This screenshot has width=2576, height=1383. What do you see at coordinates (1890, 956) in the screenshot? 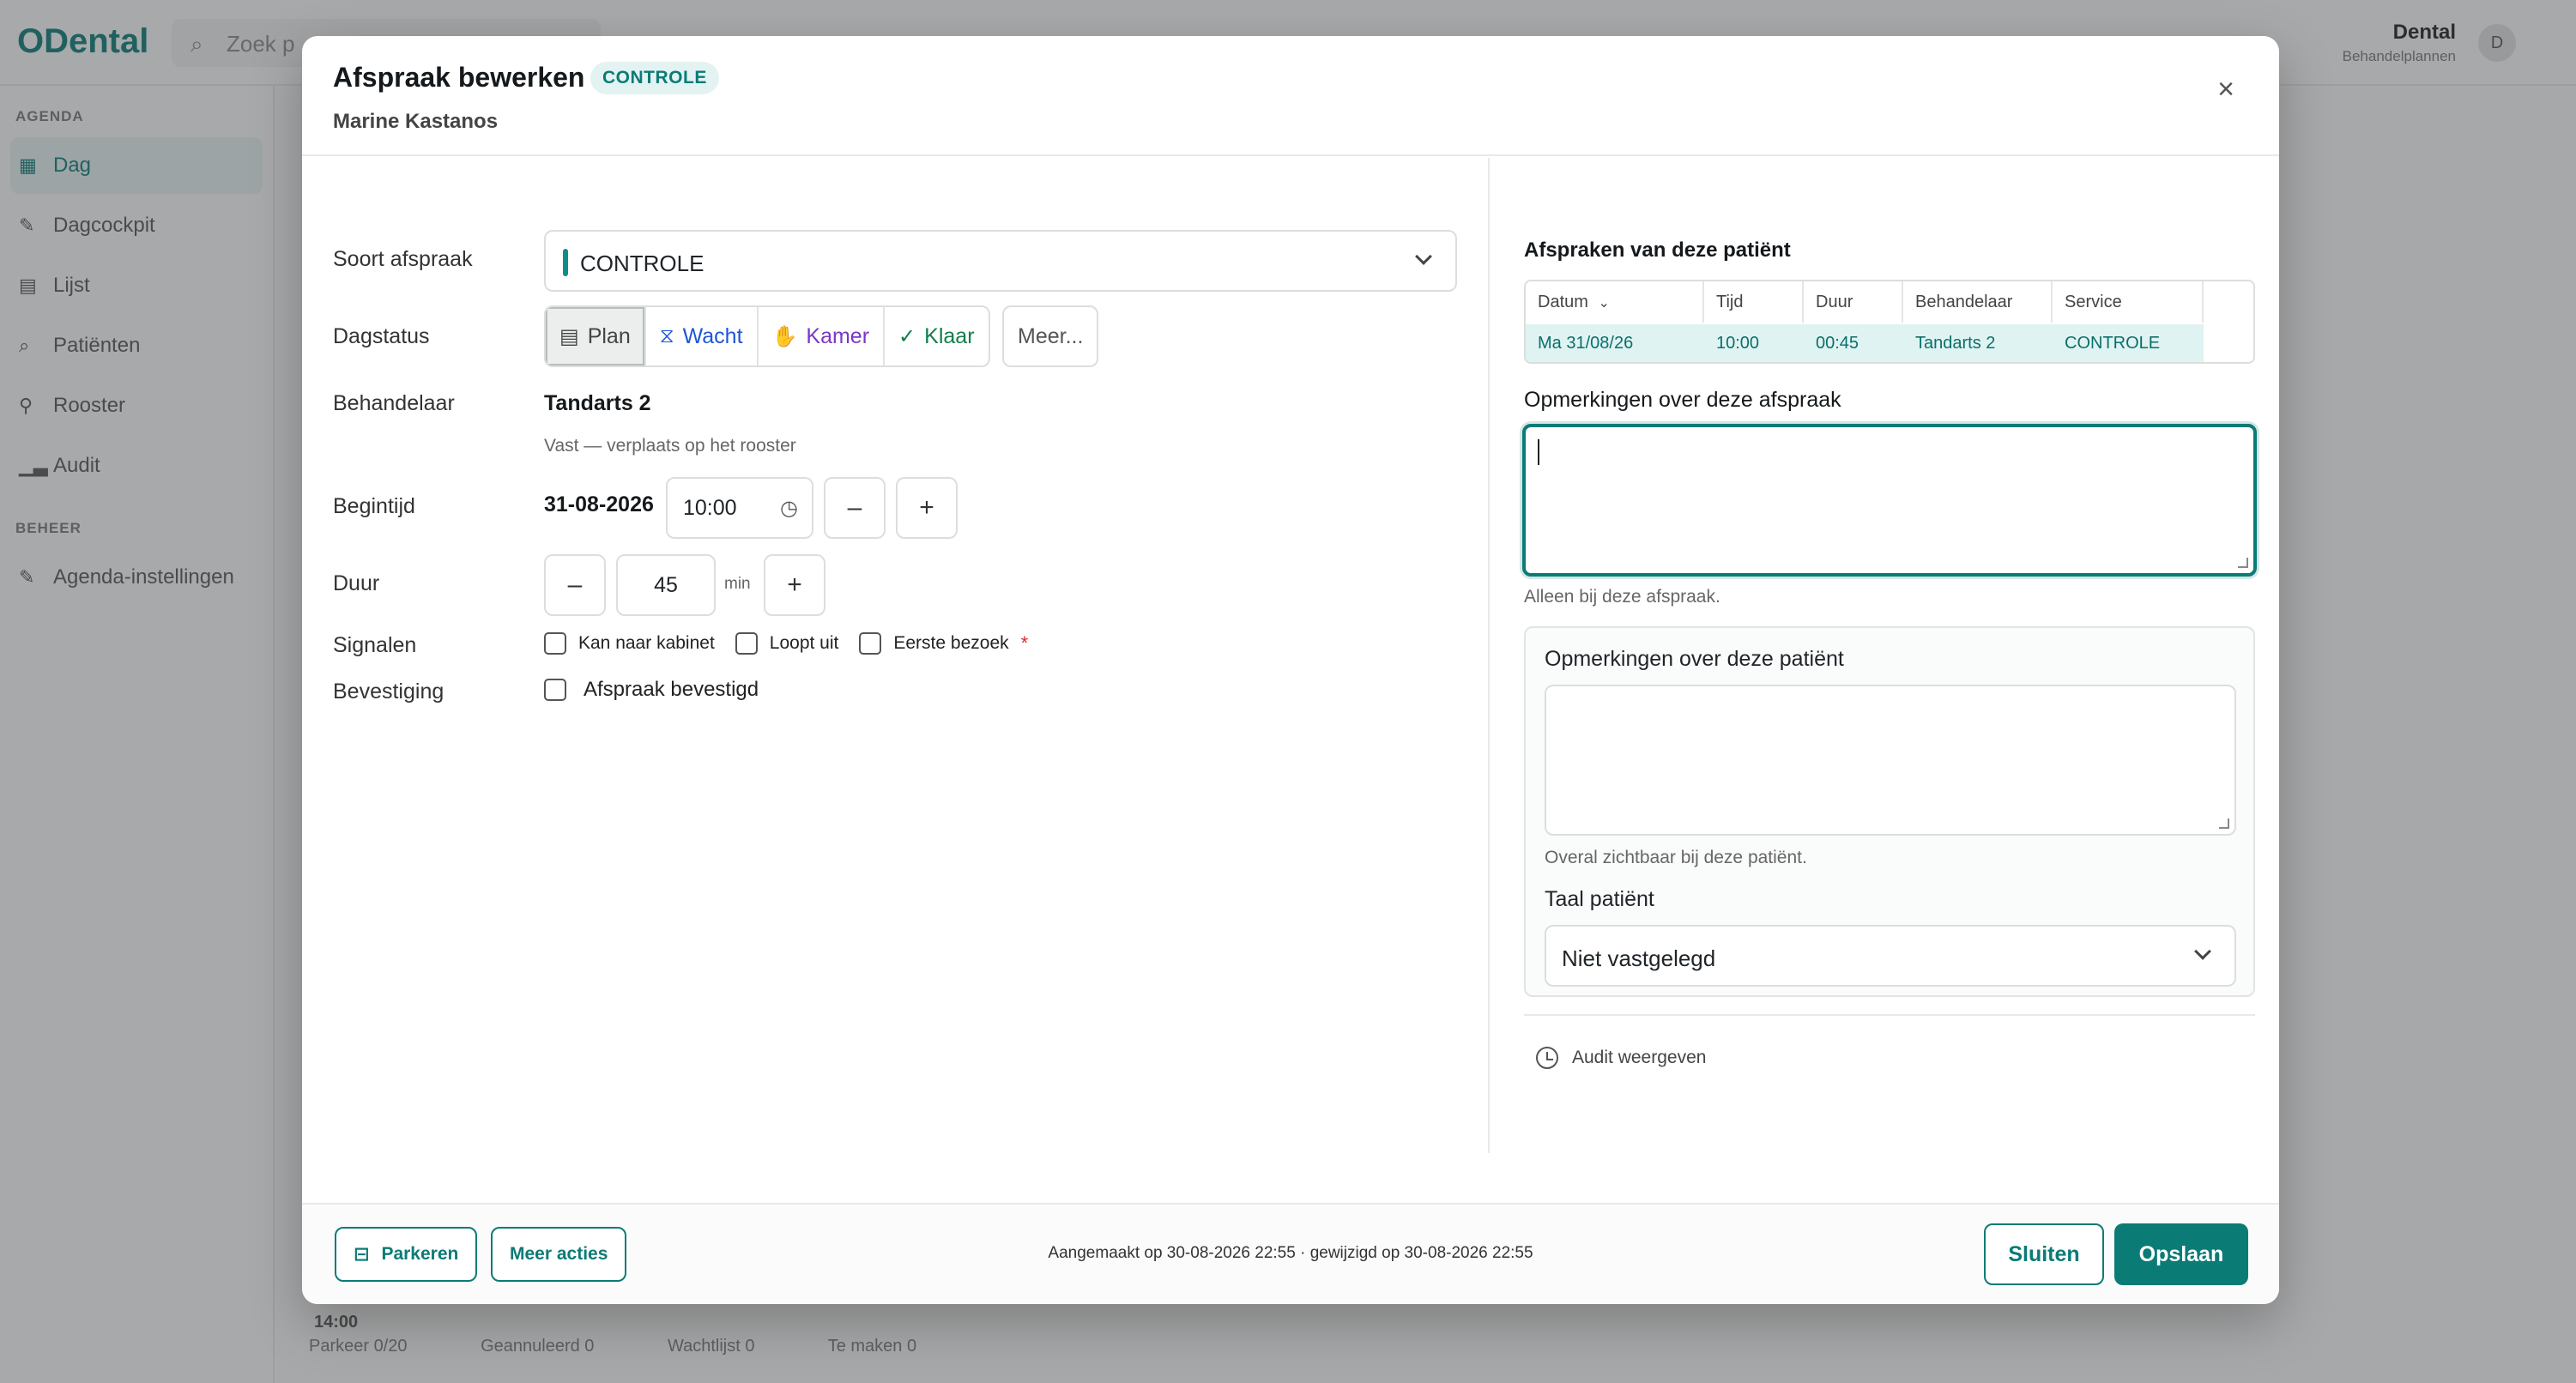
I see `language-select: Niet vastgelegd` at bounding box center [1890, 956].